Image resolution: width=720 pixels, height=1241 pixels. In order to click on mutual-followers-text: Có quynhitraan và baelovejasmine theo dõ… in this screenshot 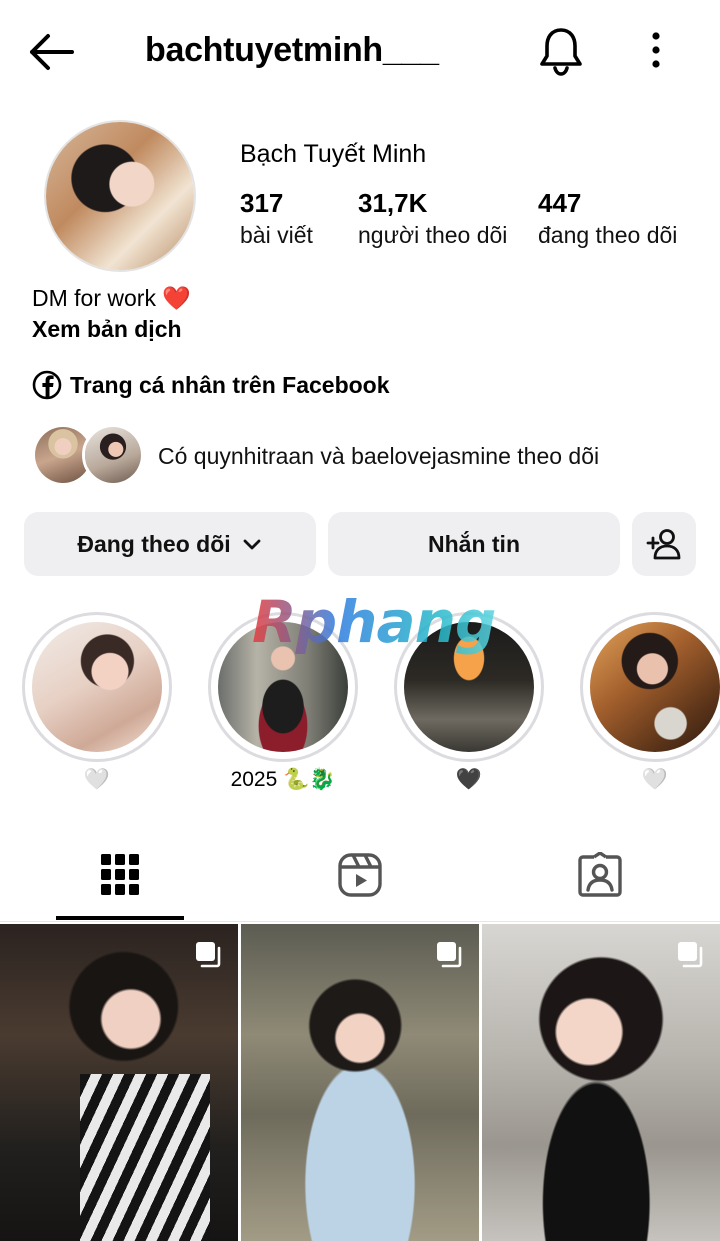, I will do `click(379, 456)`.